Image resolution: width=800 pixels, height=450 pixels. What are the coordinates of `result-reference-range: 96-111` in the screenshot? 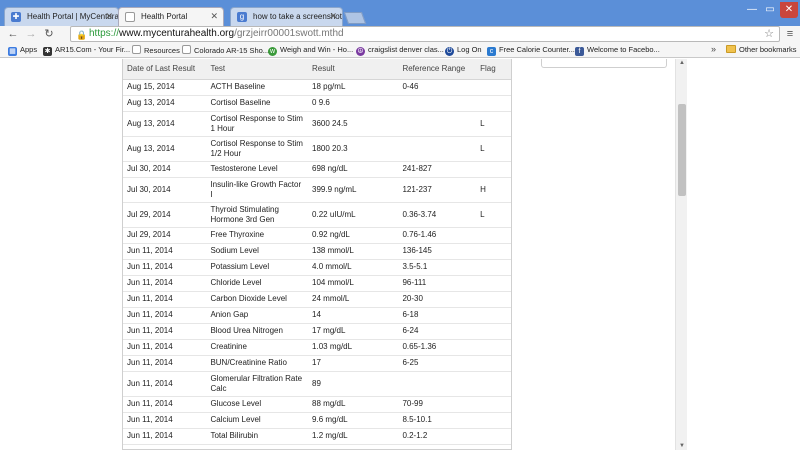 It's located at (437, 283).